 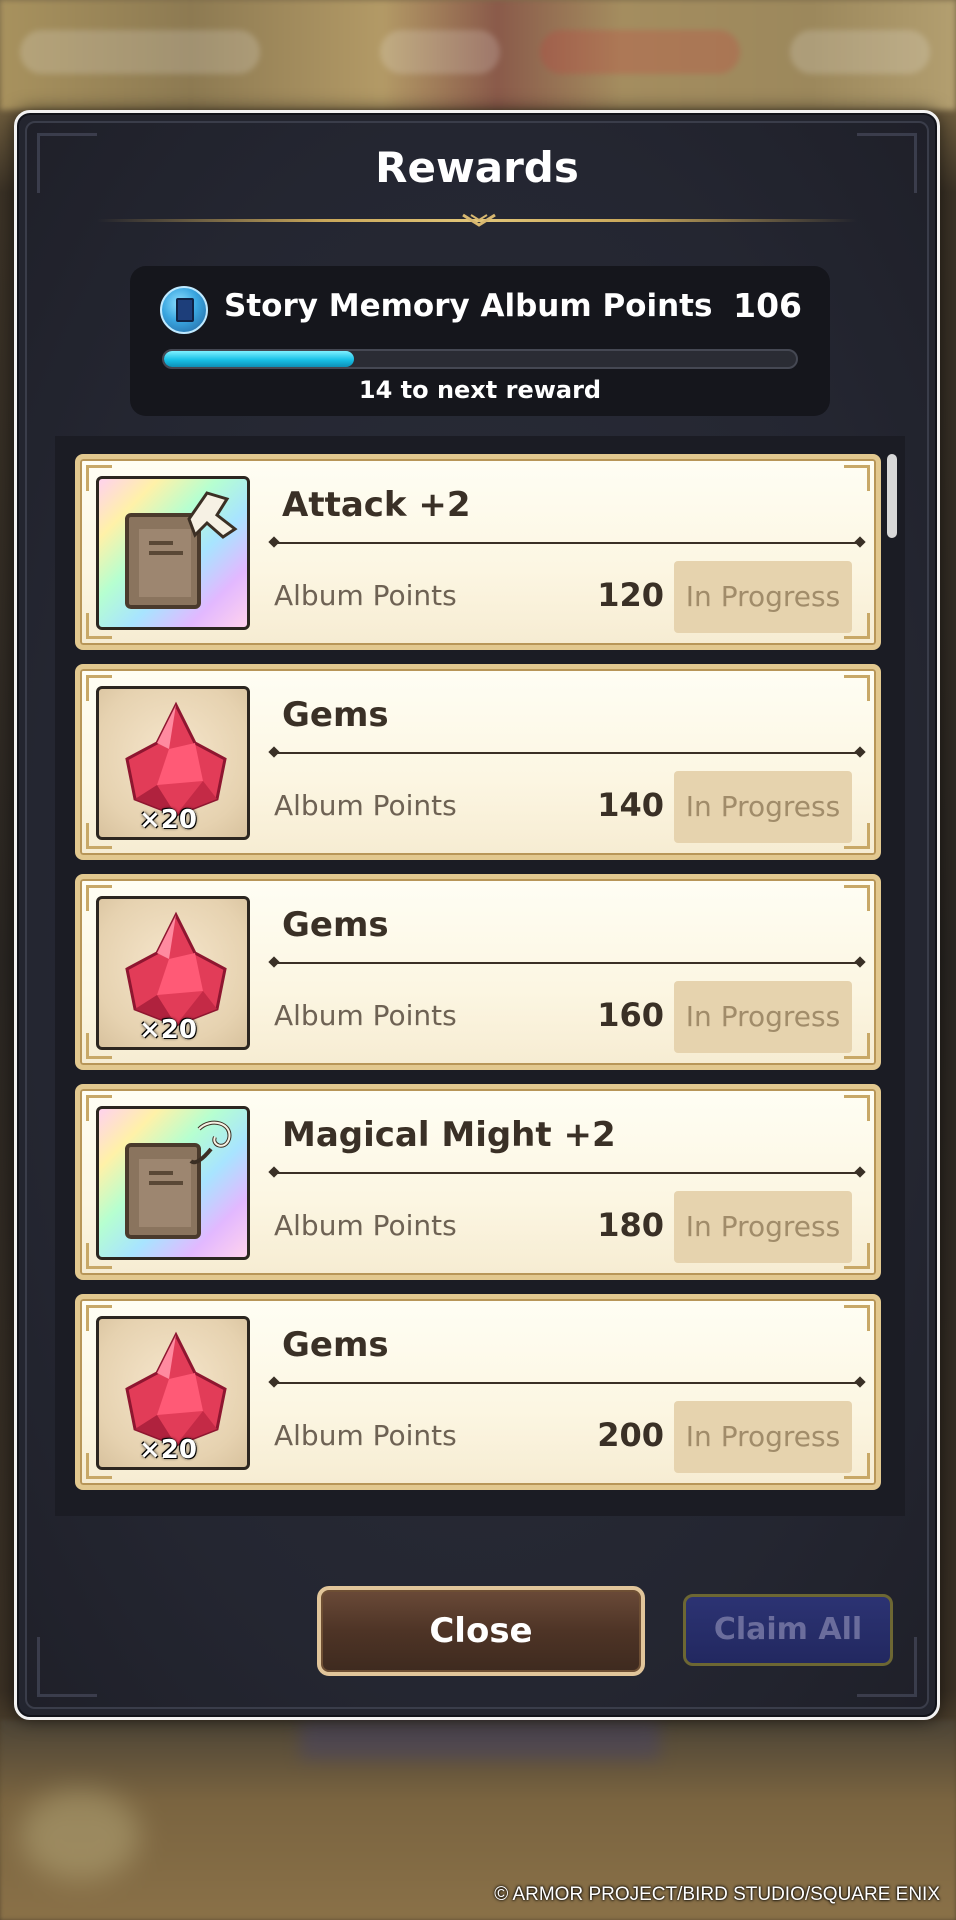 I want to click on reward-points-value: 200, so click(x=630, y=1435).